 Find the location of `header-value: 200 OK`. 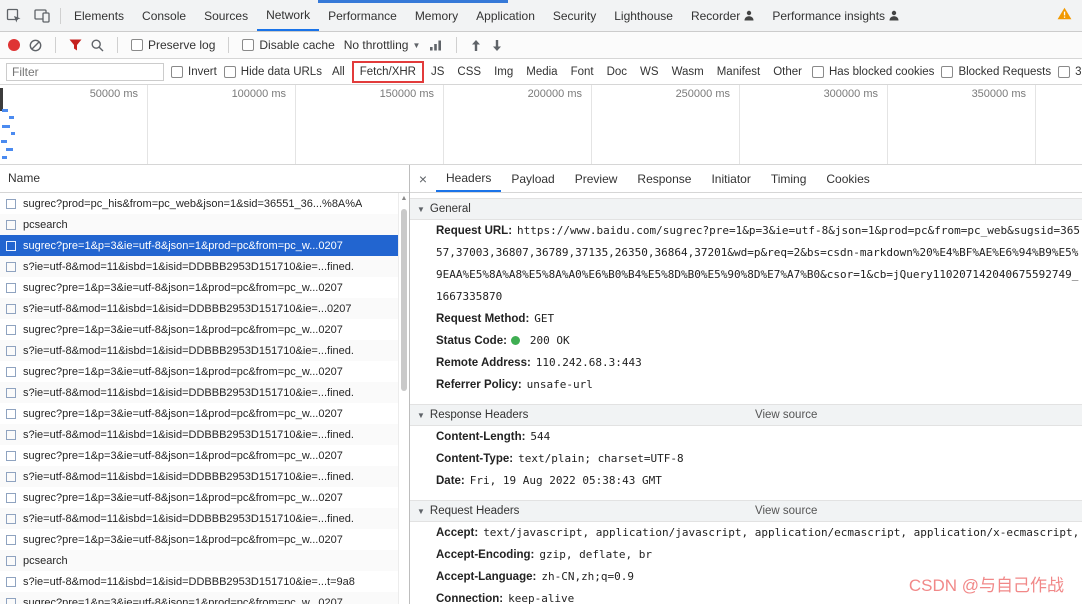

header-value: 200 OK is located at coordinates (549, 340).